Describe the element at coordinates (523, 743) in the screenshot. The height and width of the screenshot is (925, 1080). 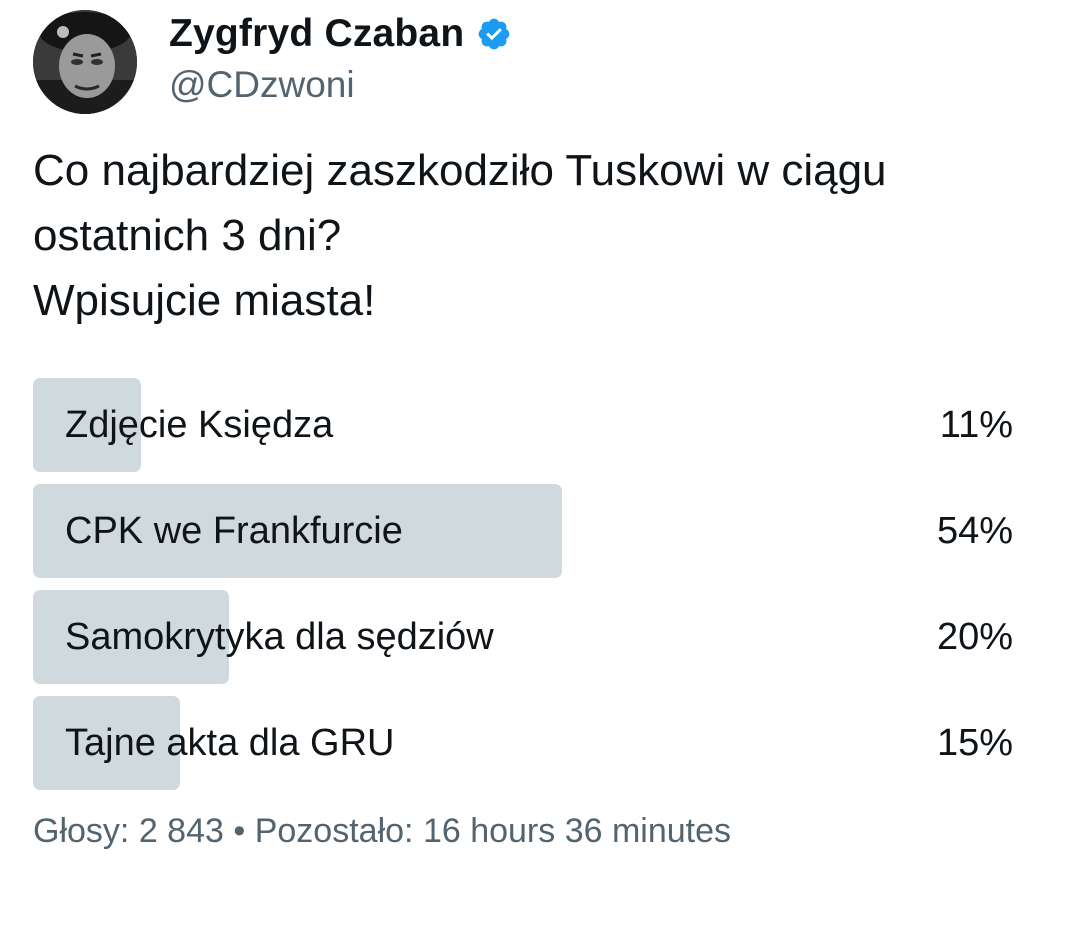
I see `poll-option: Tajne akta dla GRU 15%` at that location.